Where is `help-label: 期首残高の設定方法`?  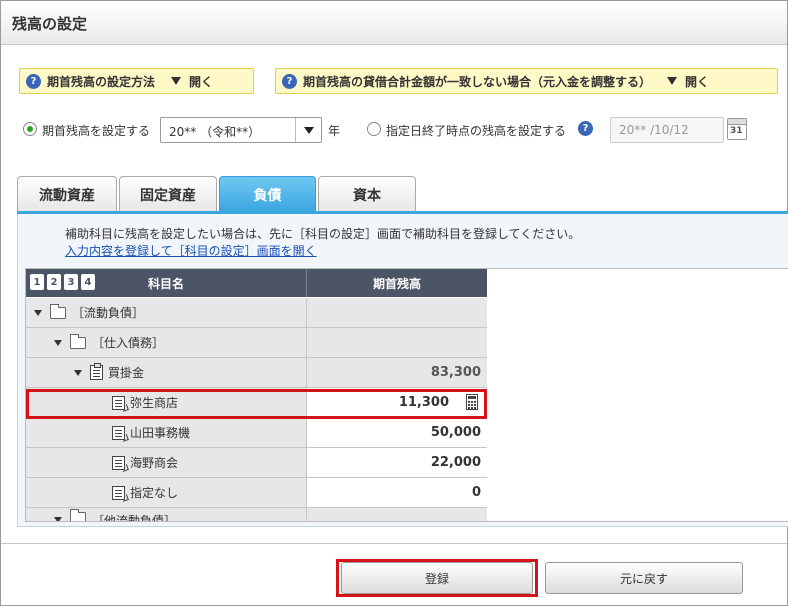
help-label: 期首残高の設定方法 is located at coordinates (101, 81).